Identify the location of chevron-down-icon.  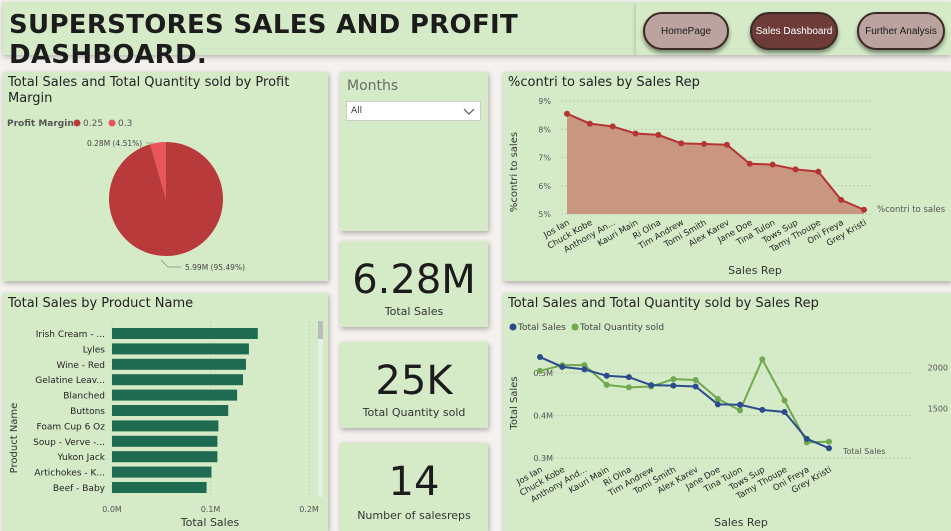
(469, 111).